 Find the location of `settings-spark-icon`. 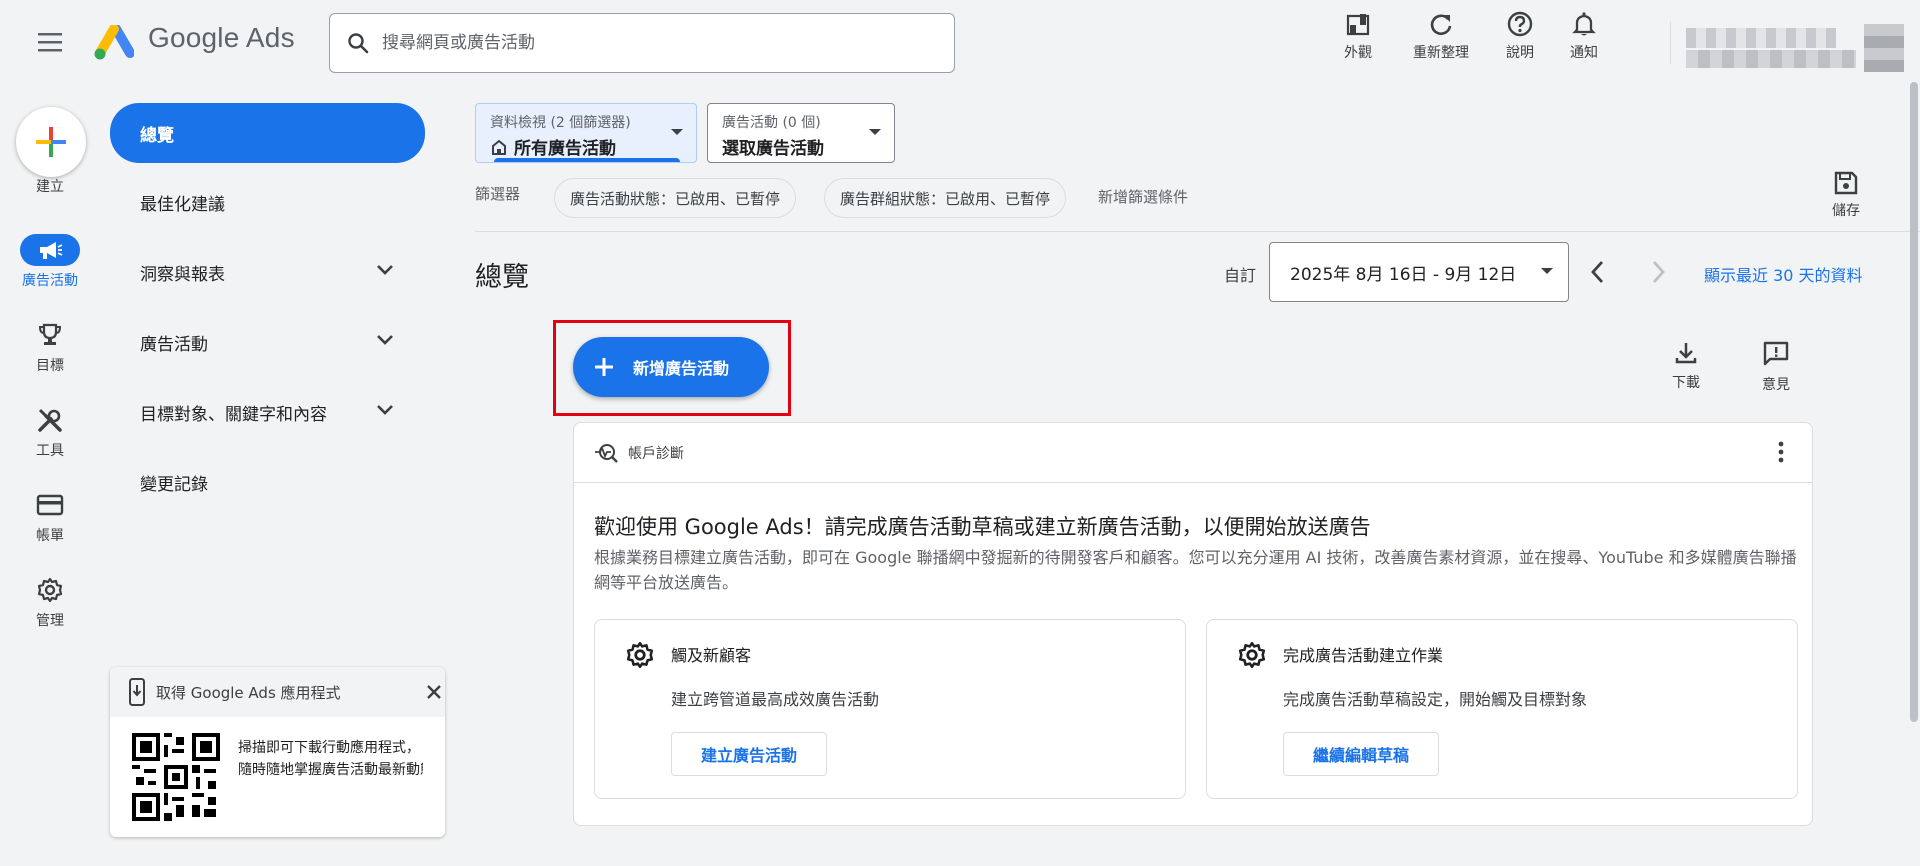

settings-spark-icon is located at coordinates (1252, 655).